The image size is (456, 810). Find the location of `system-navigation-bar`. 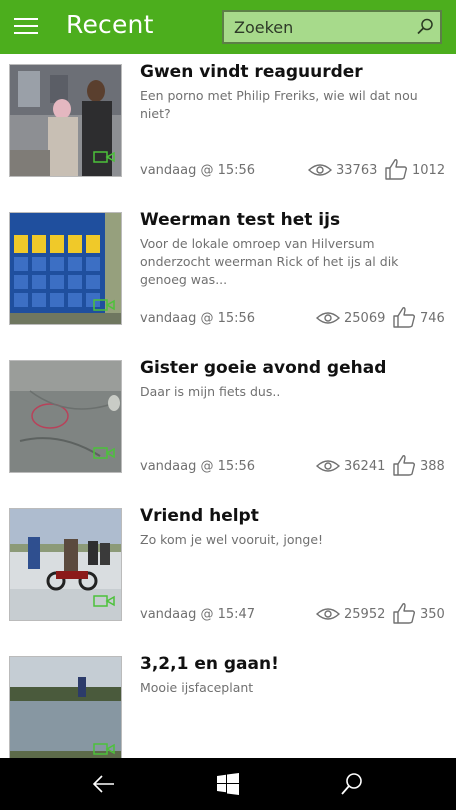

system-navigation-bar is located at coordinates (228, 784).